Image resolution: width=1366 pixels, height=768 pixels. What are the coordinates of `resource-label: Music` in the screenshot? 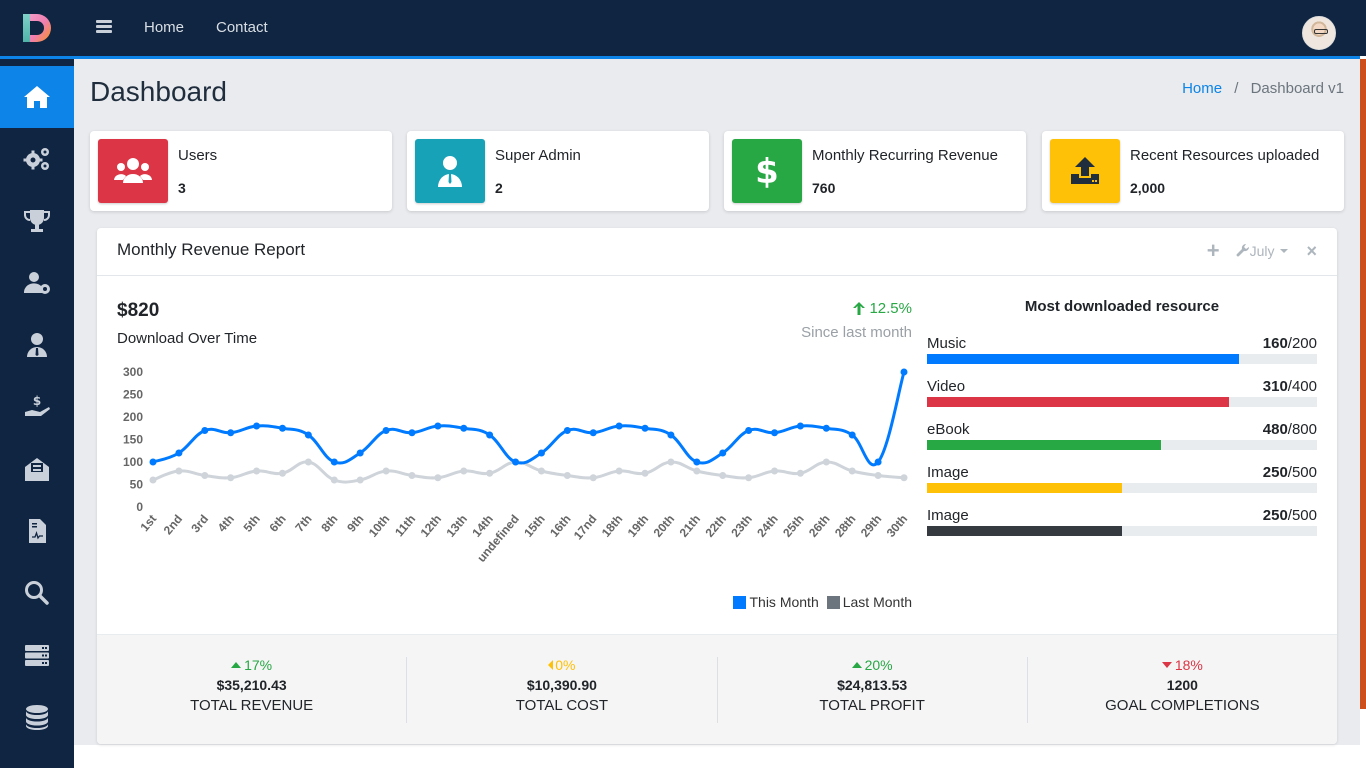 It's located at (947, 343).